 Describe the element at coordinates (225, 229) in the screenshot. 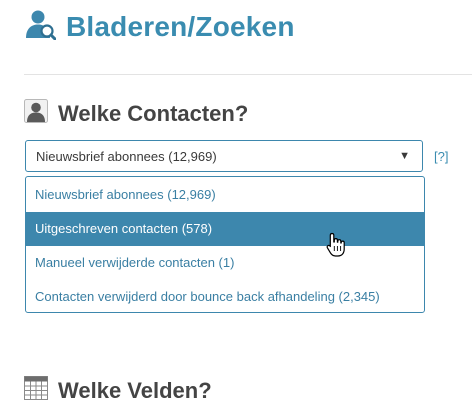

I see `dropdown-option-unsubscribed: Uitgeschreven contacten (578)` at that location.